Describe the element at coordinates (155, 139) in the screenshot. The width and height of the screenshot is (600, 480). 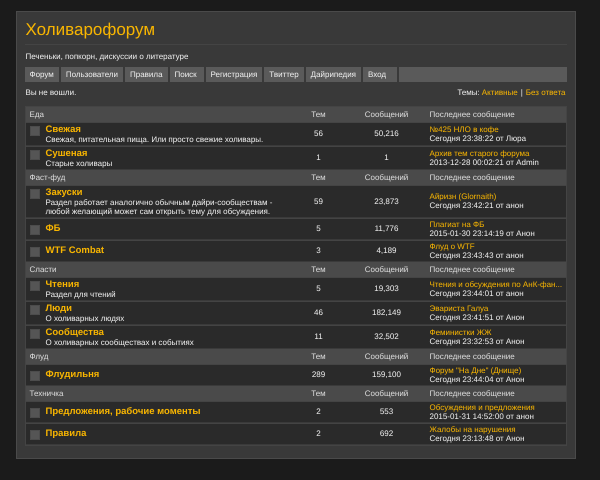
I see `forum-description: Свежая, питательная пища. Или просто свежие холивары.` at that location.